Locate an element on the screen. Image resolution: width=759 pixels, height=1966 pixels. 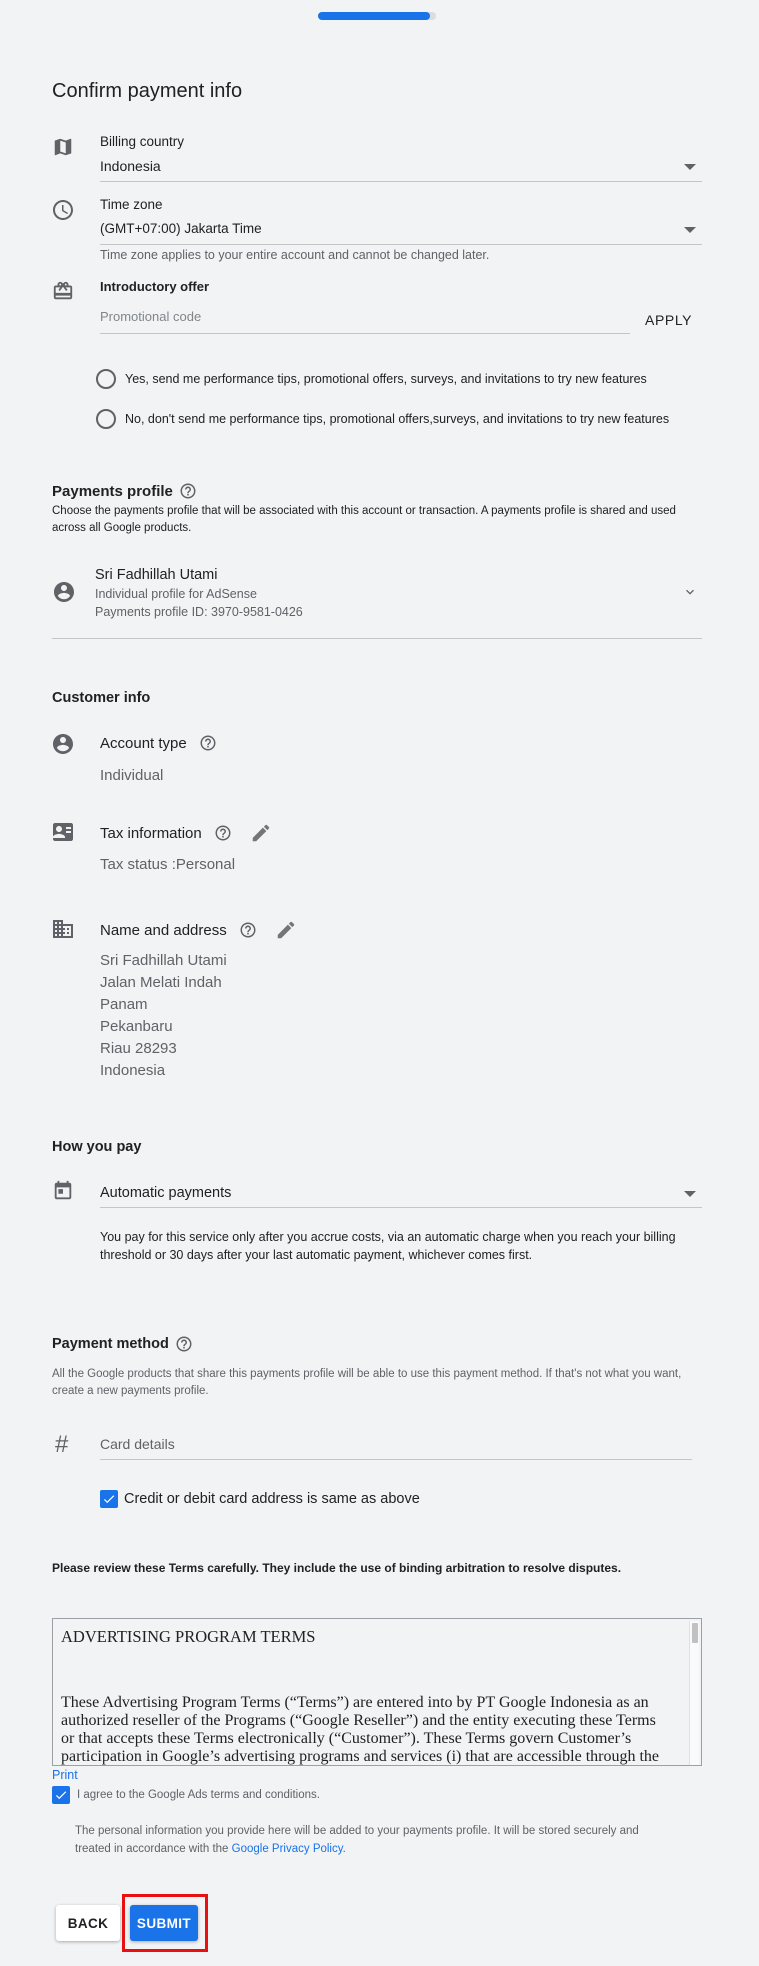
tax-status-label: Tax status : is located at coordinates (138, 864).